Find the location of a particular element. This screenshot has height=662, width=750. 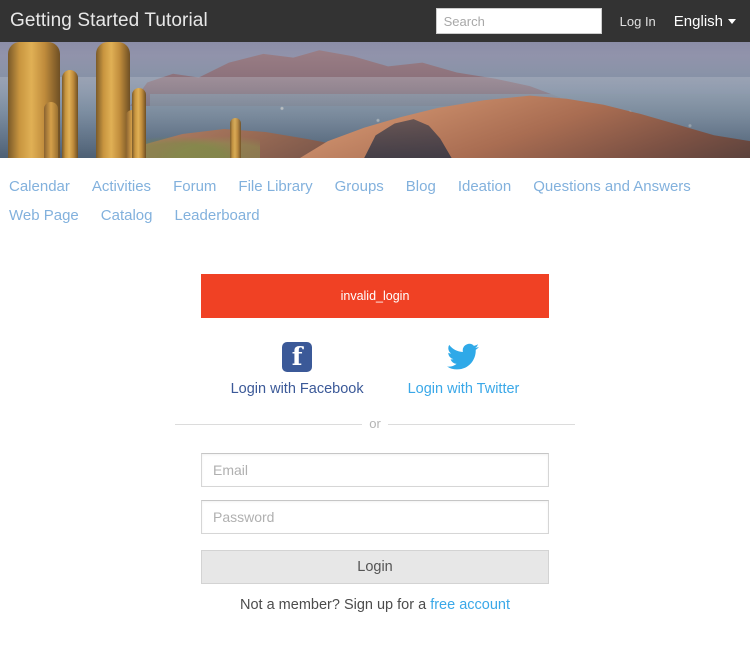

nav-item-calendar: Calendar is located at coordinates (50, 186).